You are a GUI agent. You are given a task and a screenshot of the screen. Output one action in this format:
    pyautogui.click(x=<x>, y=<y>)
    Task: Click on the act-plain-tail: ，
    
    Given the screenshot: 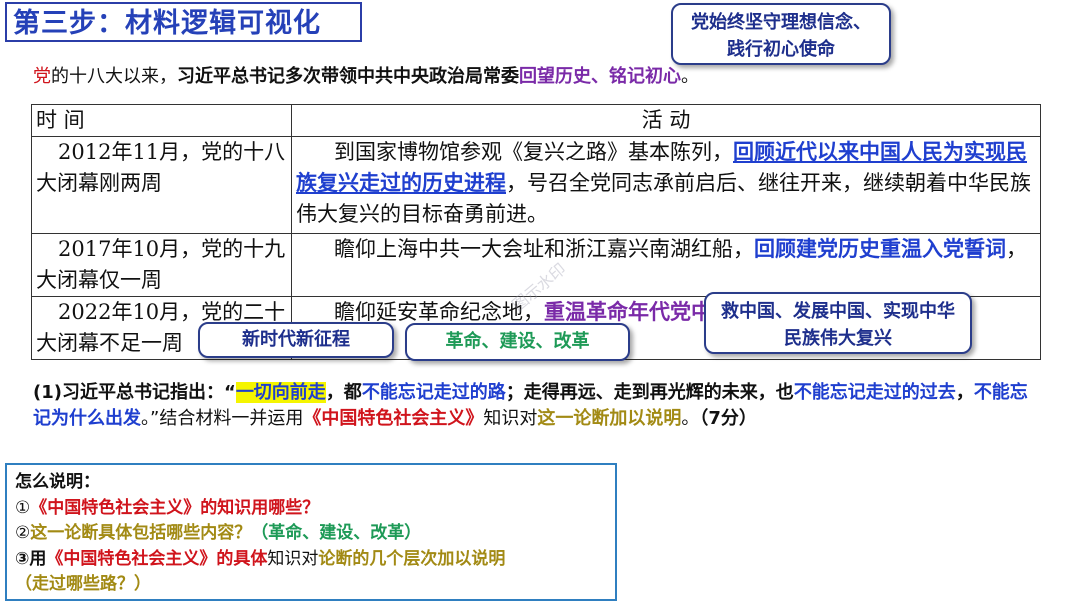 What is the action you would take?
    pyautogui.click(x=1016, y=249)
    